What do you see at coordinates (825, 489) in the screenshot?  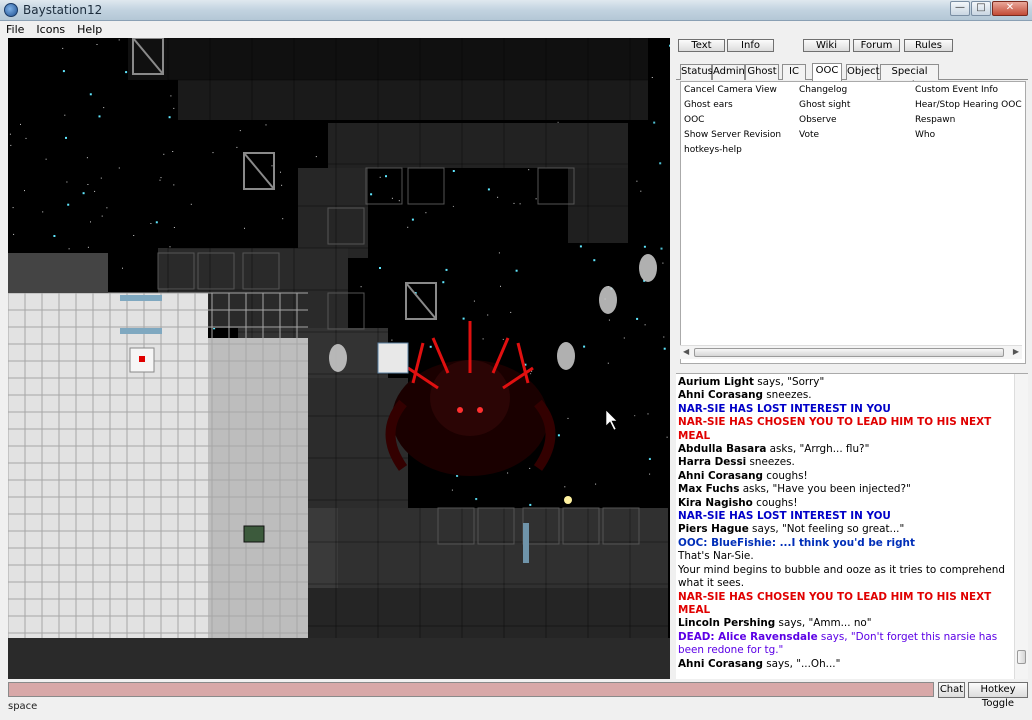 I see `chat-text: asks, "Have you been injected?"` at bounding box center [825, 489].